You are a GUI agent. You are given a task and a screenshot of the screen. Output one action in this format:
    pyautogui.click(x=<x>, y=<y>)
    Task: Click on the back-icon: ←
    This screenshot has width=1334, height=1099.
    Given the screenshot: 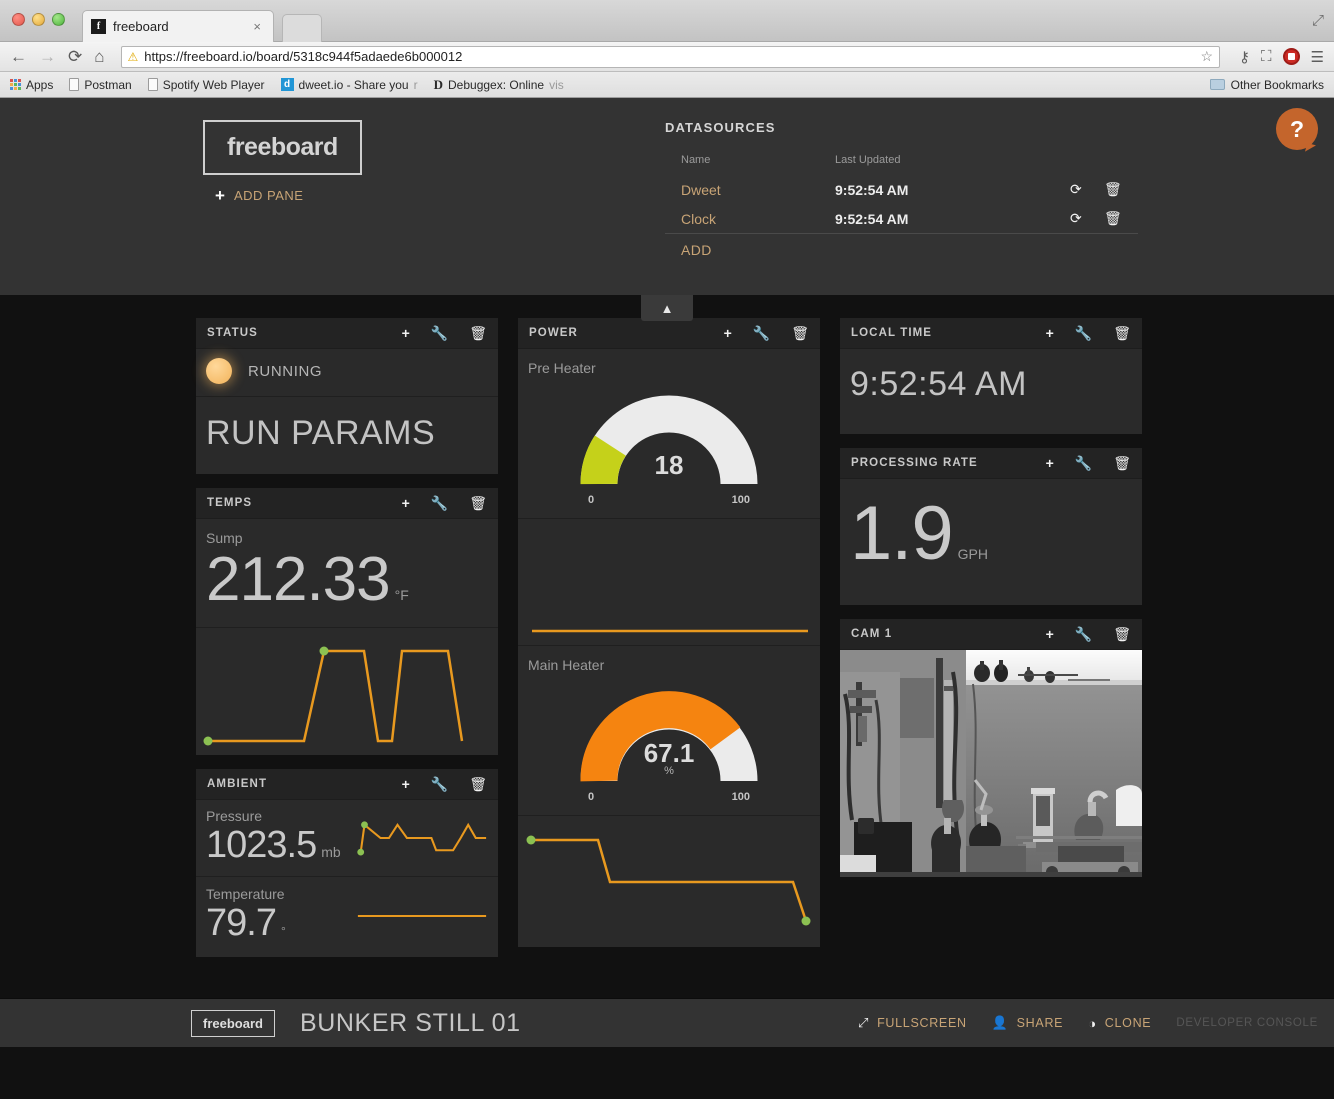 What is the action you would take?
    pyautogui.click(x=18, y=56)
    